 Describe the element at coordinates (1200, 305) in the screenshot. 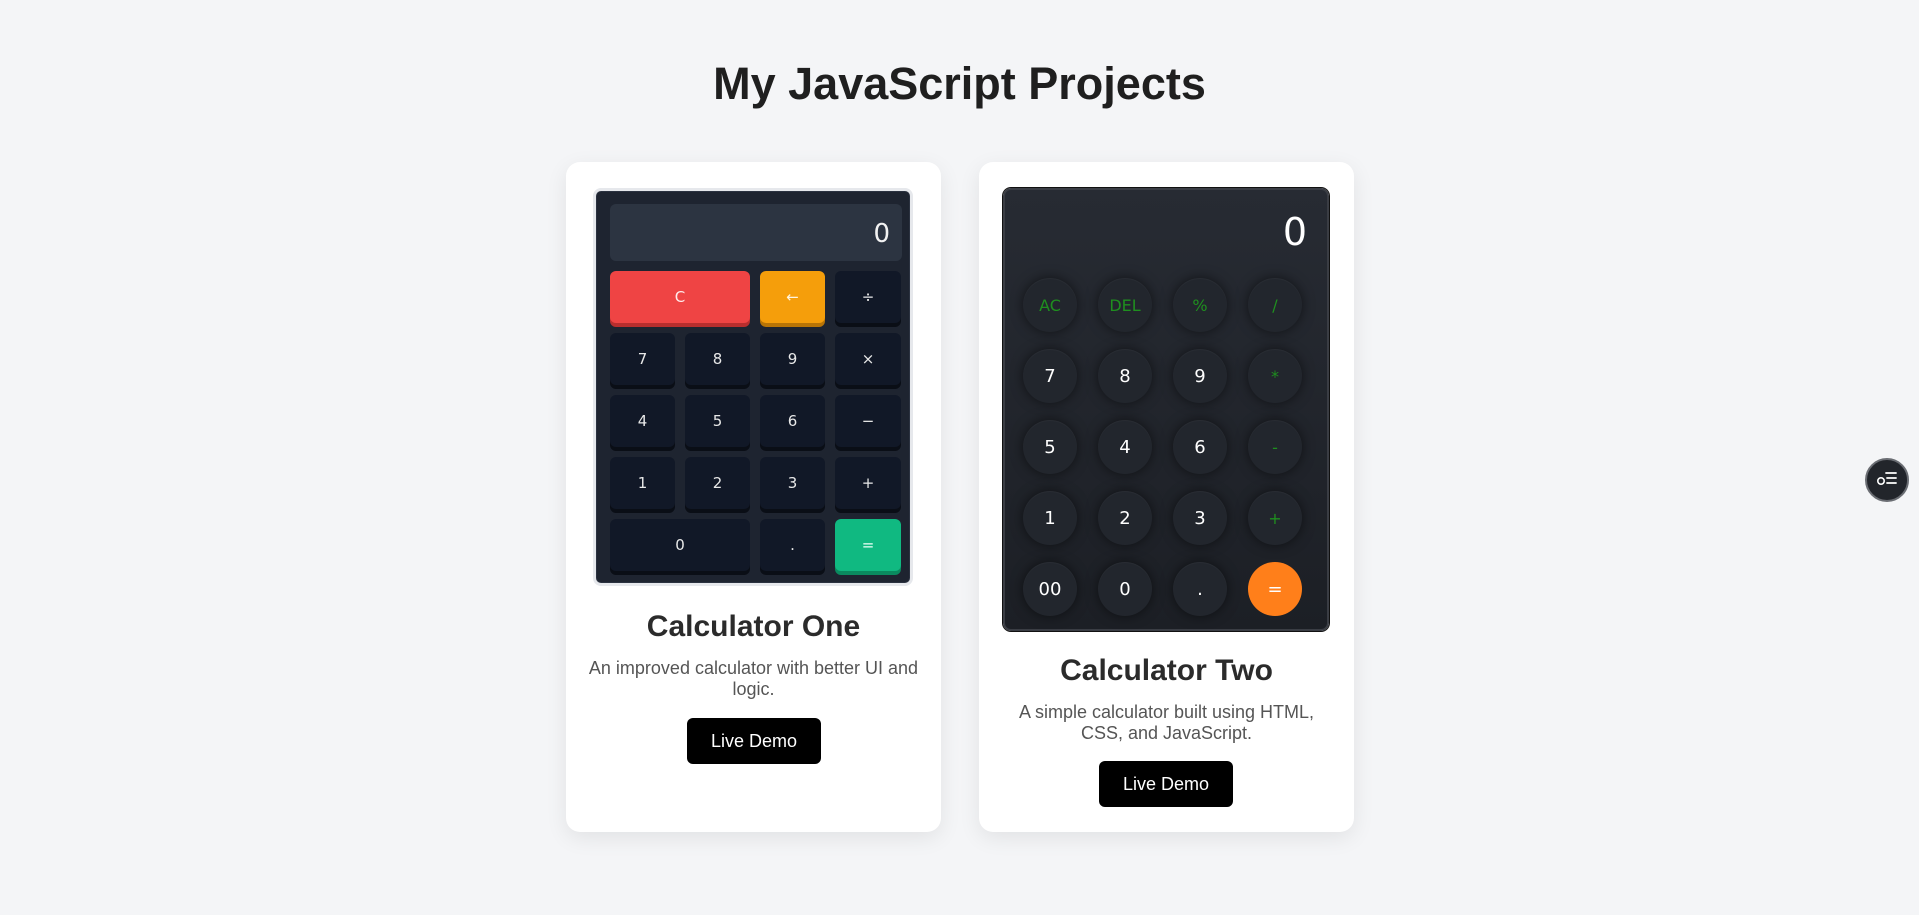

I see `percent-key: %` at that location.